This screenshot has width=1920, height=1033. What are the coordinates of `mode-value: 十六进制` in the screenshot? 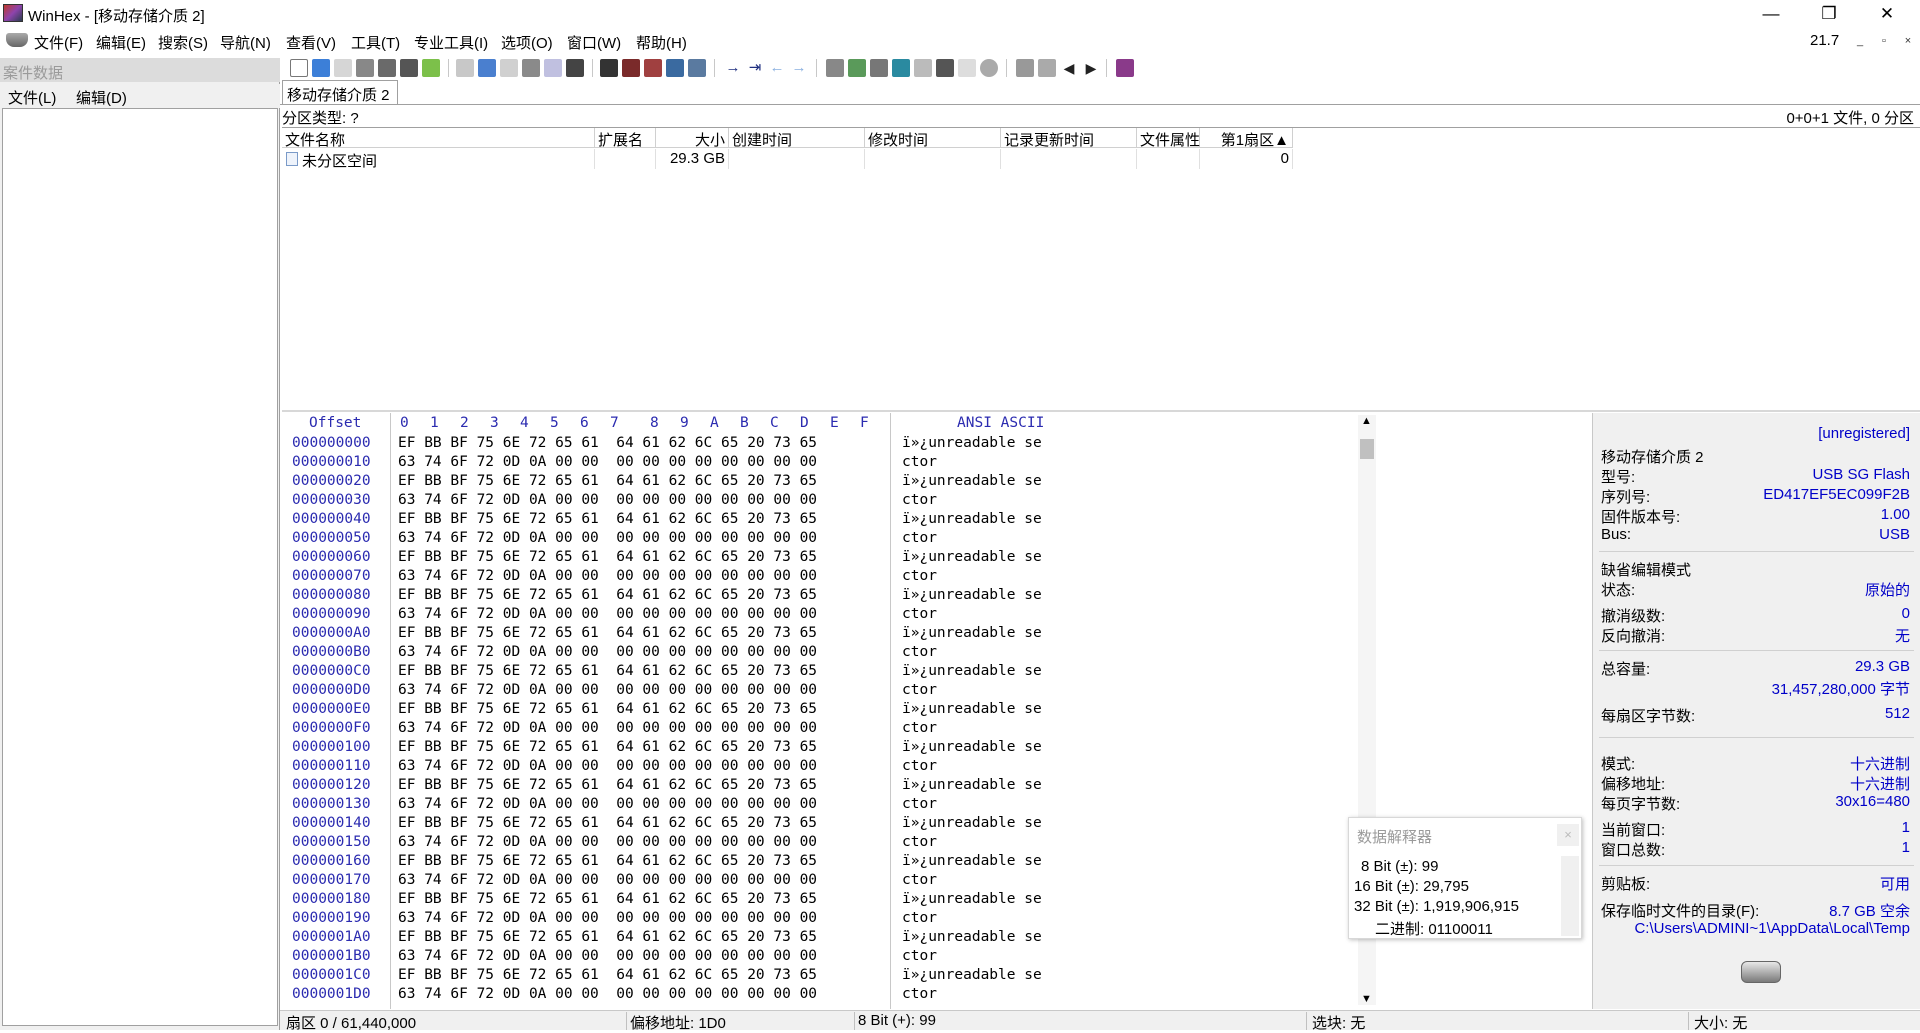 It's located at (1880, 763).